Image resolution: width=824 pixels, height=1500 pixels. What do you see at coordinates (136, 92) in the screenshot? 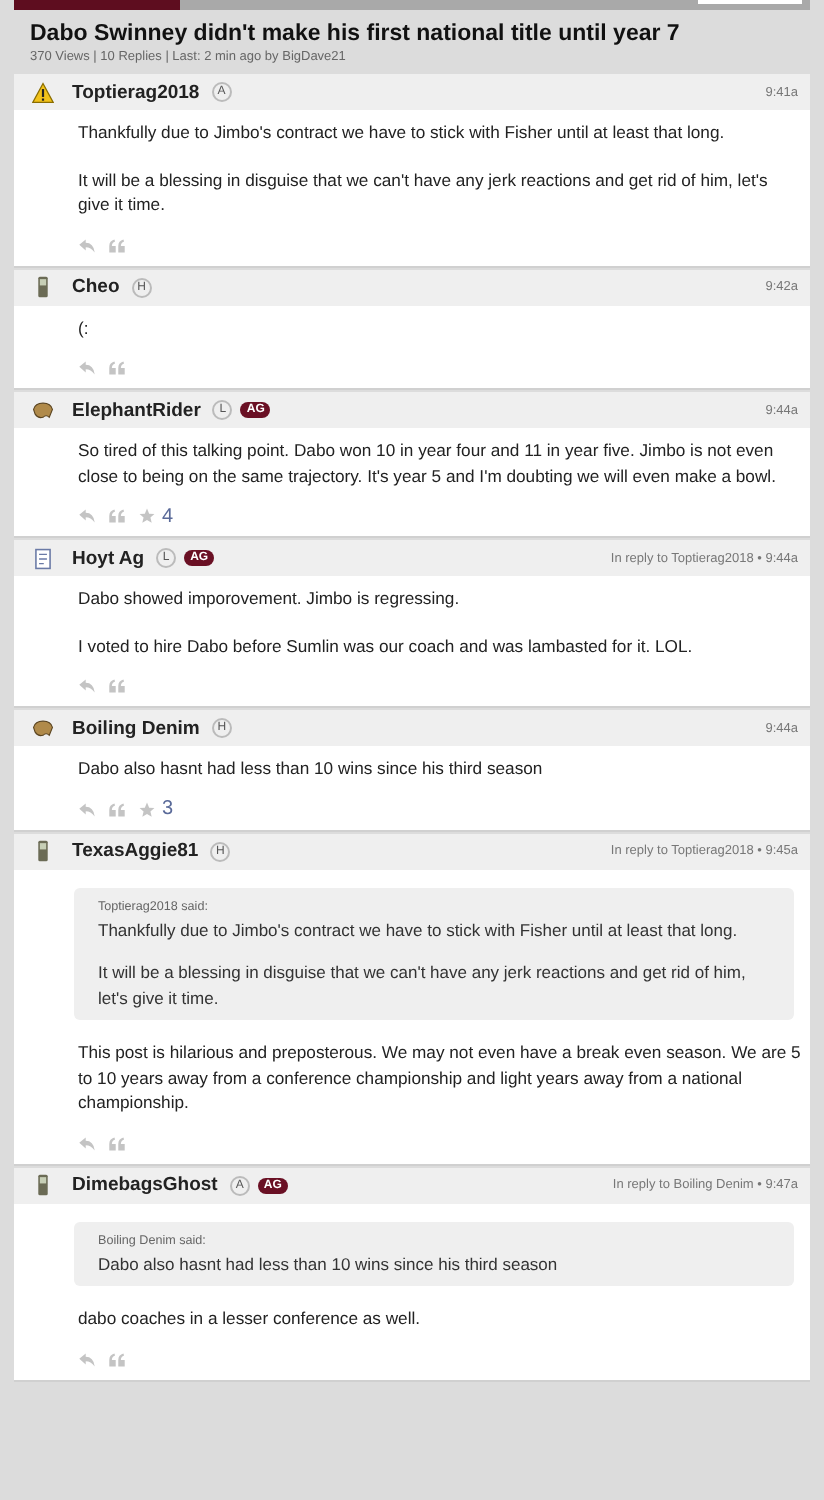
I see `username: Toptierag2018` at bounding box center [136, 92].